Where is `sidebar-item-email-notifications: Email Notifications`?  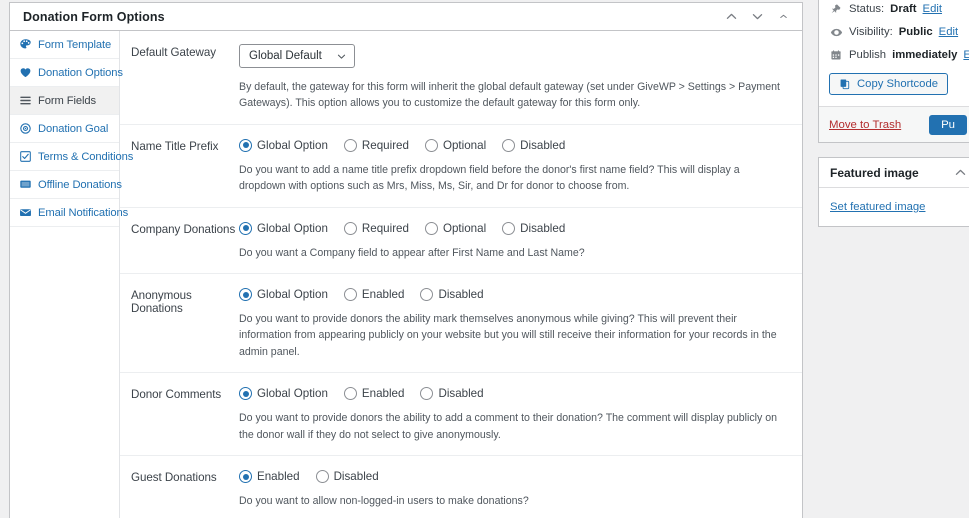
sidebar-item-email-notifications: Email Notifications is located at coordinates (69, 213).